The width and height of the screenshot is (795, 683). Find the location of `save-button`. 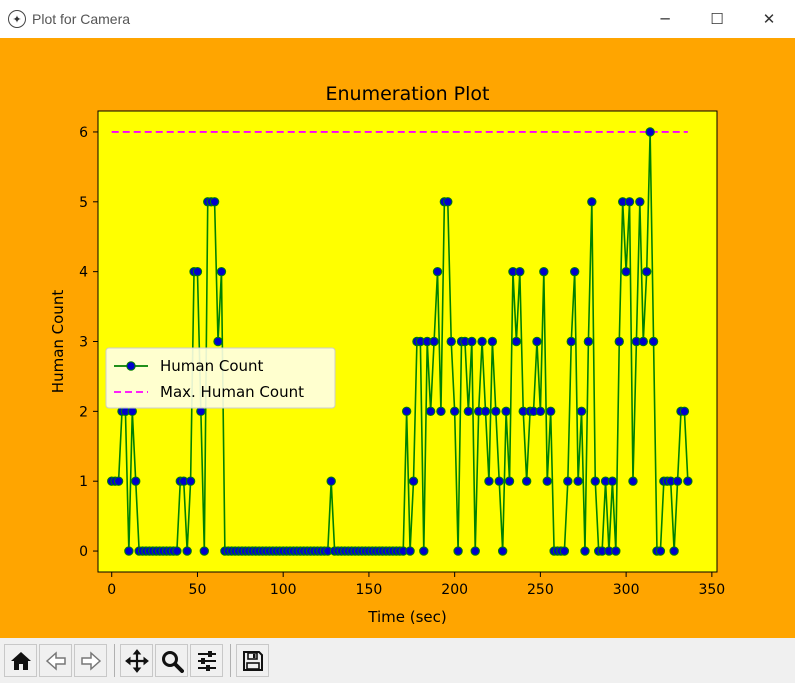

save-button is located at coordinates (252, 660).